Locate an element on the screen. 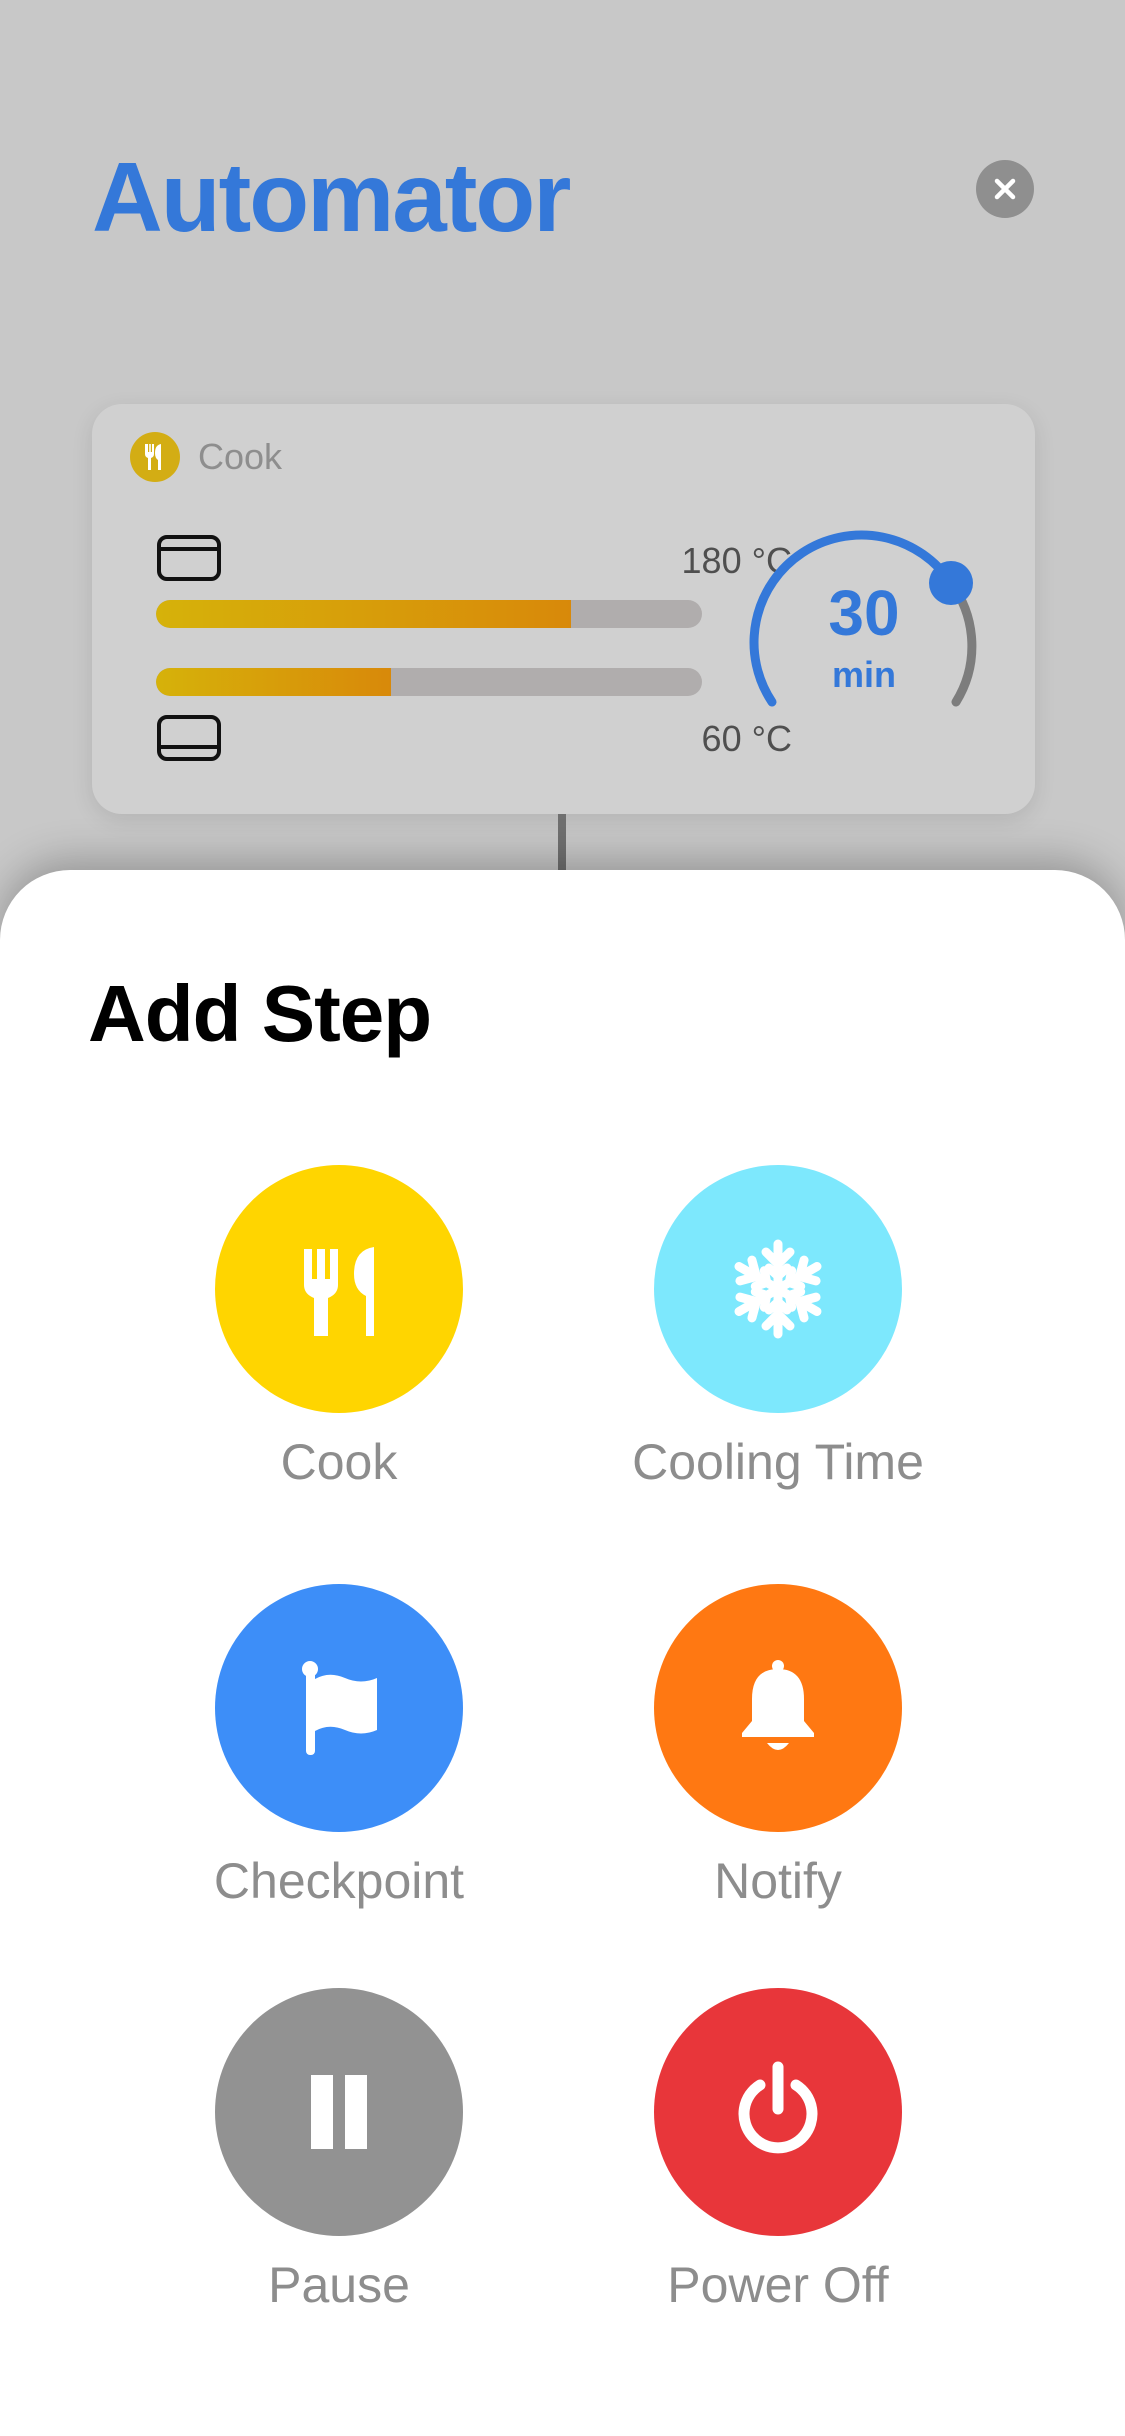 The height and width of the screenshot is (2436, 1125). bottom-heat-bar-fill is located at coordinates (273, 682).